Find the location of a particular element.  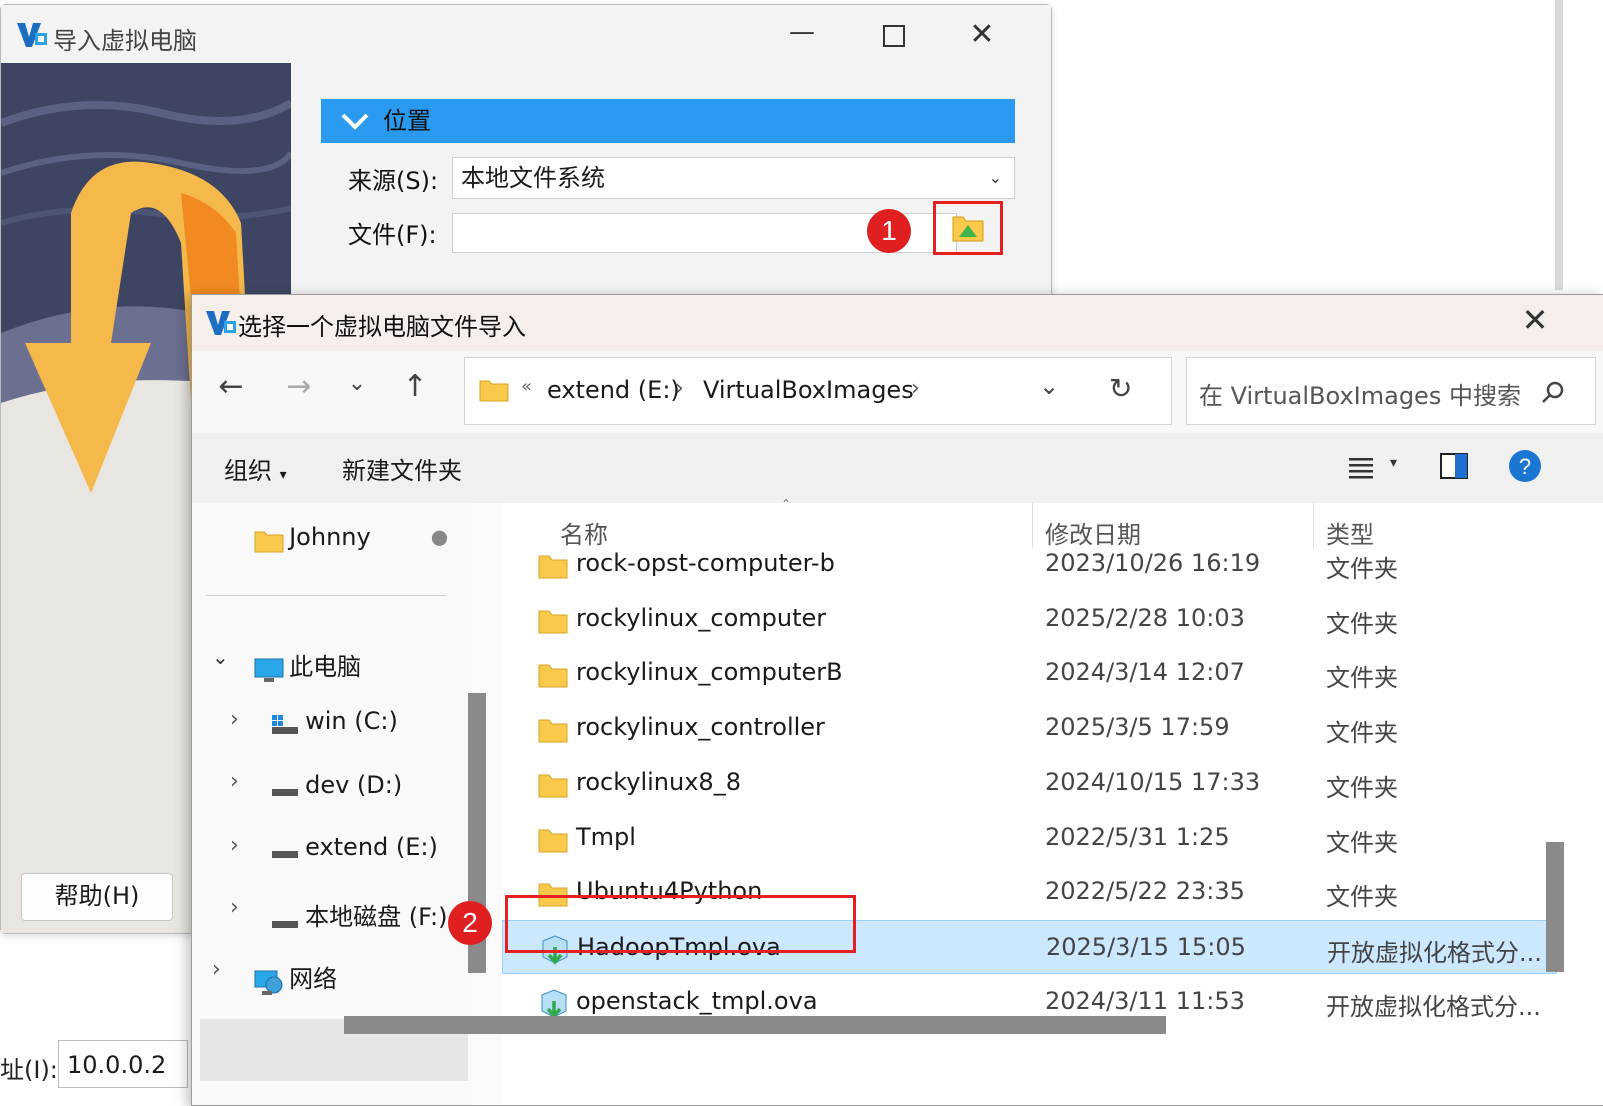

nav-item-drive-c: win (C:) is located at coordinates (334, 722).